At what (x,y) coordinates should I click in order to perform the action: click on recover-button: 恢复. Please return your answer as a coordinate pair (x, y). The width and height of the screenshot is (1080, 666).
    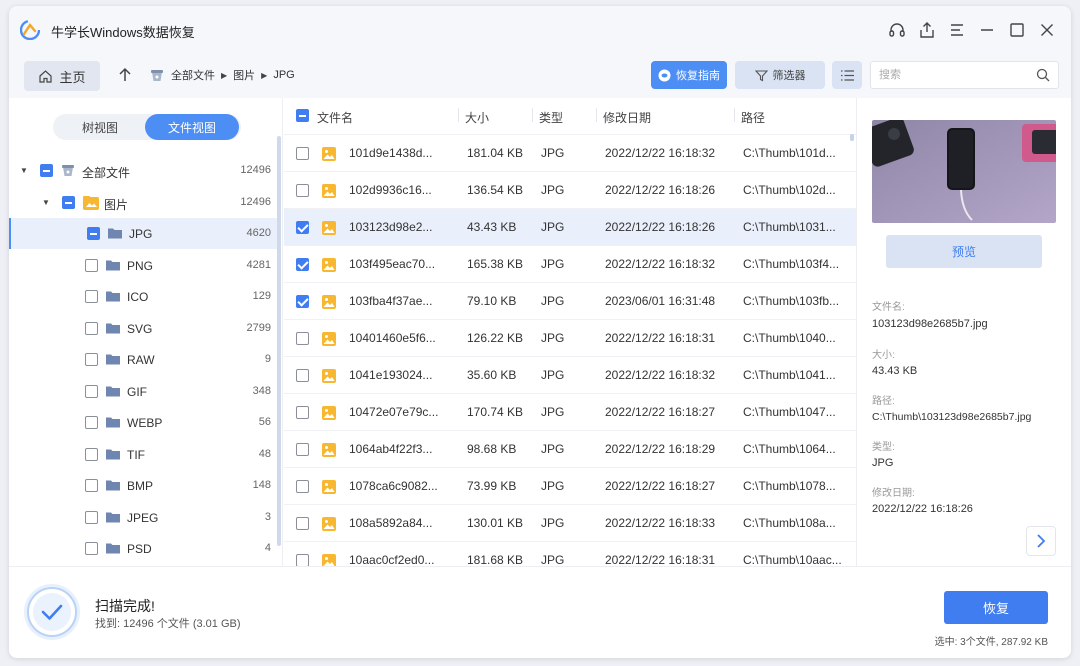
    Looking at the image, I should click on (996, 607).